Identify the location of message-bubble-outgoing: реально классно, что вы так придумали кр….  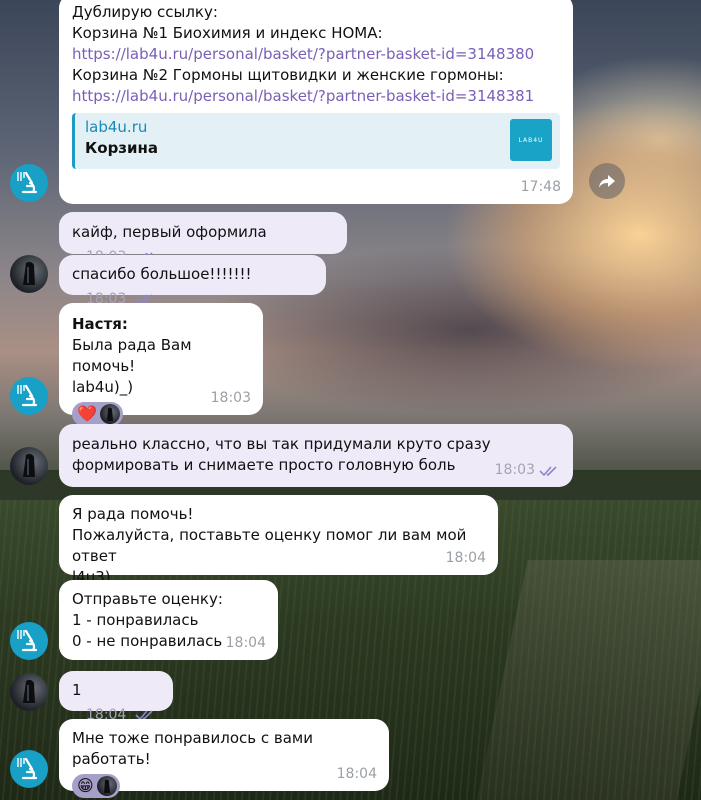
(316, 455).